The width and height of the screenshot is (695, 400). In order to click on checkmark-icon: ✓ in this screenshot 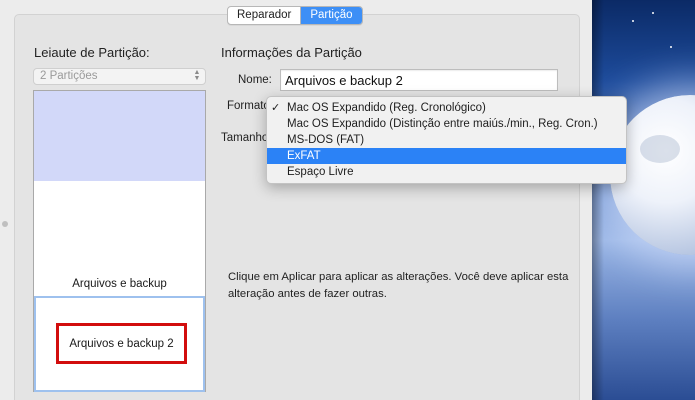, I will do `click(276, 108)`.